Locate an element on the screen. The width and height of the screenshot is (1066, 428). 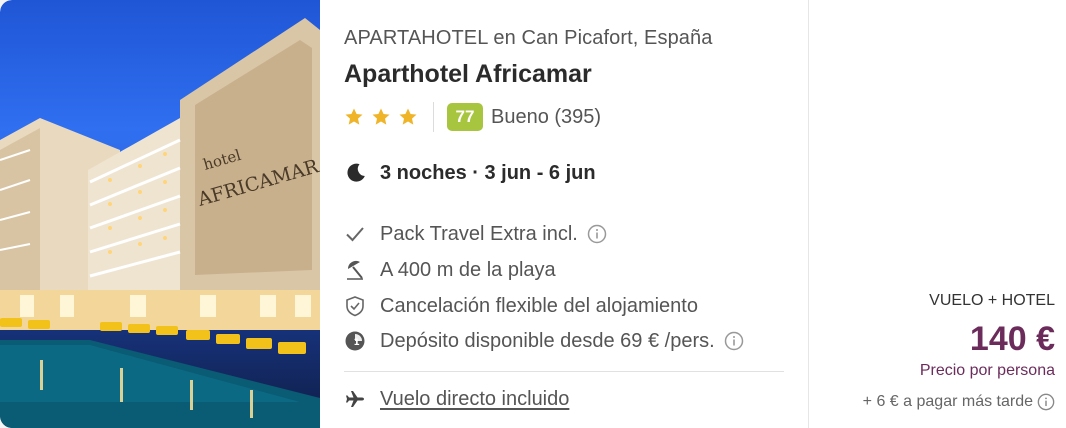
feature-label: Cancelación flexible del alojamiento is located at coordinates (539, 305).